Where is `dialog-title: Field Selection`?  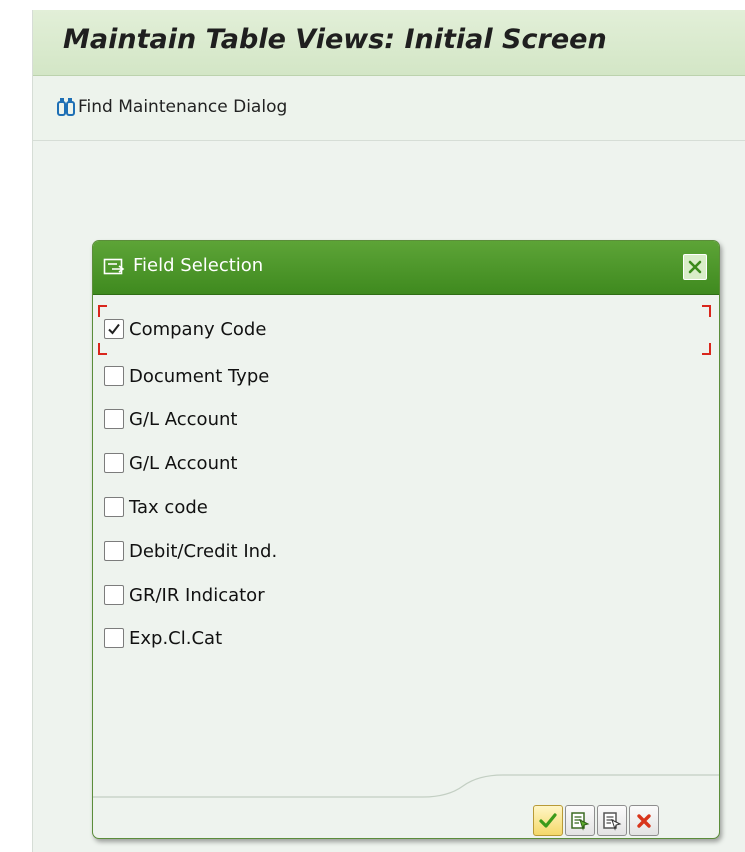
dialog-title: Field Selection is located at coordinates (198, 265).